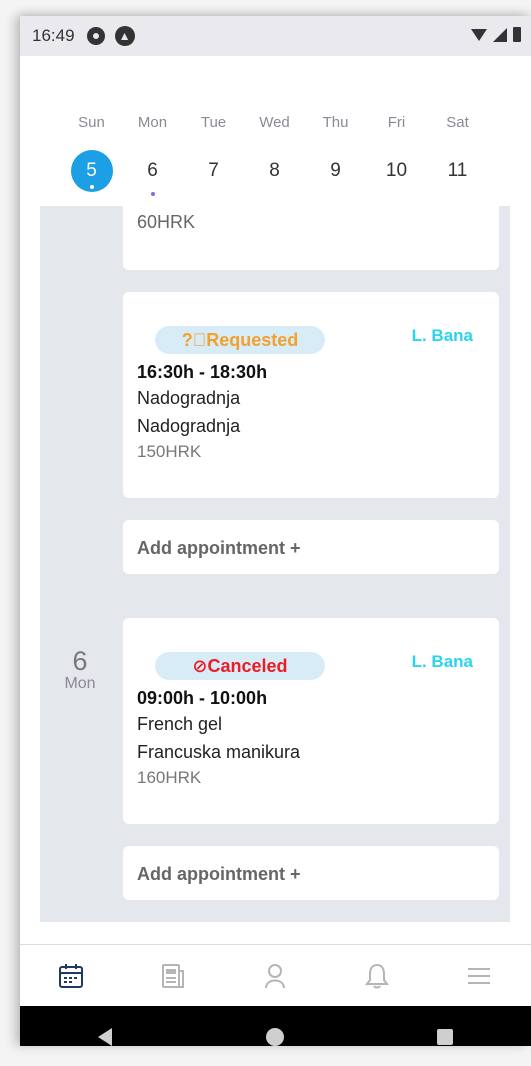 Image resolution: width=531 pixels, height=1066 pixels. I want to click on status-bar: 16:49 ▲, so click(275, 36).